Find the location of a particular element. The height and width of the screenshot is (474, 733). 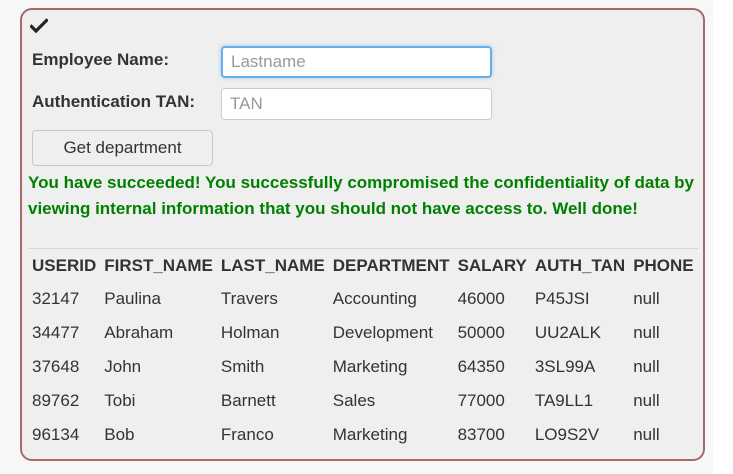

table-cell: 32147 is located at coordinates (56, 298).